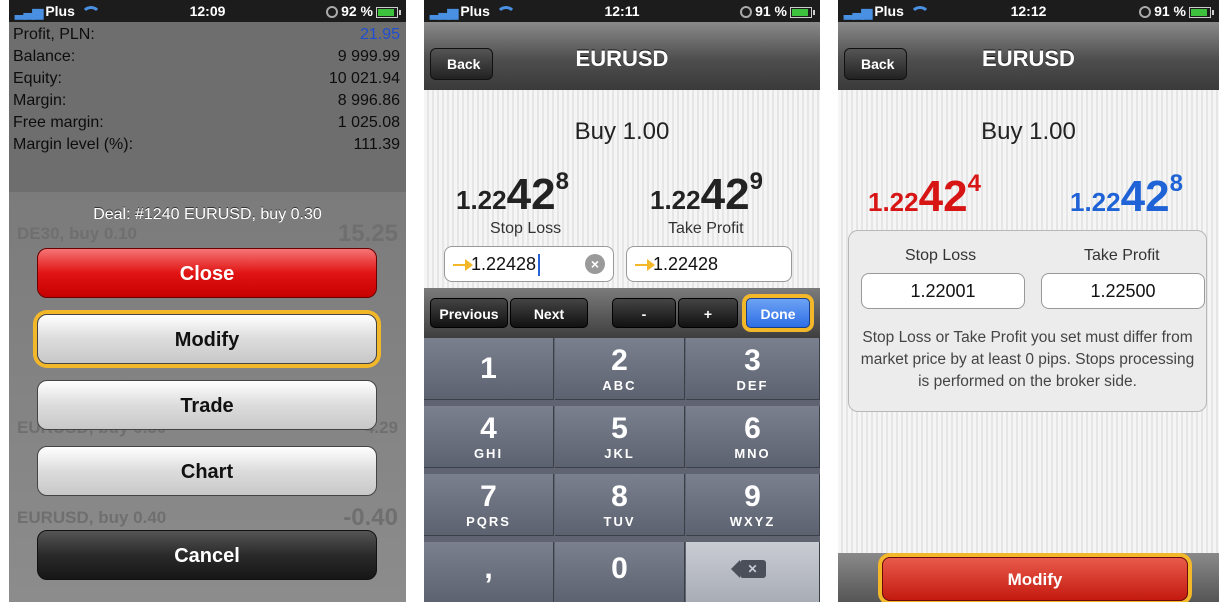 The height and width of the screenshot is (602, 1219). What do you see at coordinates (644, 313) in the screenshot?
I see `decrement-button: -` at bounding box center [644, 313].